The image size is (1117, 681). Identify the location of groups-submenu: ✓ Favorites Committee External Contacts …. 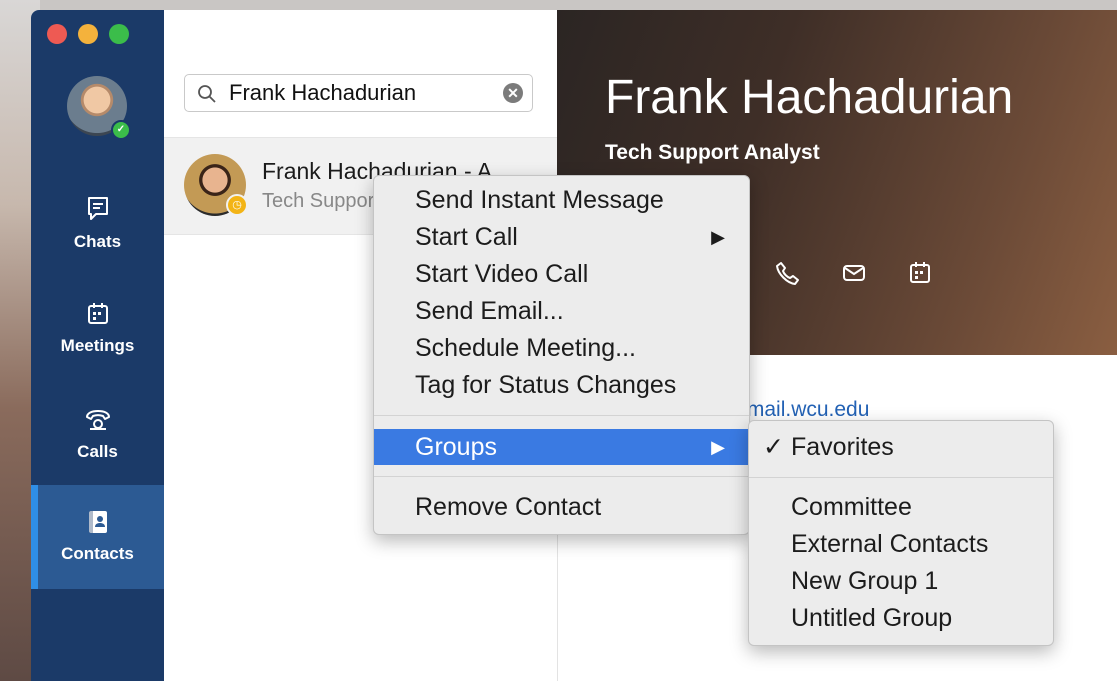
(901, 533).